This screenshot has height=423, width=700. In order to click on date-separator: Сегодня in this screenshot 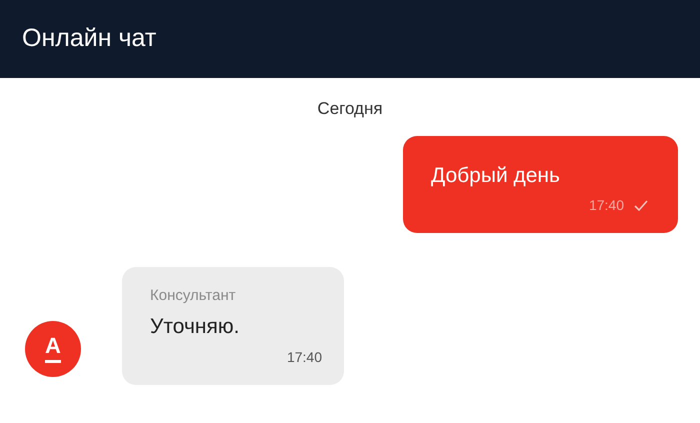, I will do `click(350, 109)`.